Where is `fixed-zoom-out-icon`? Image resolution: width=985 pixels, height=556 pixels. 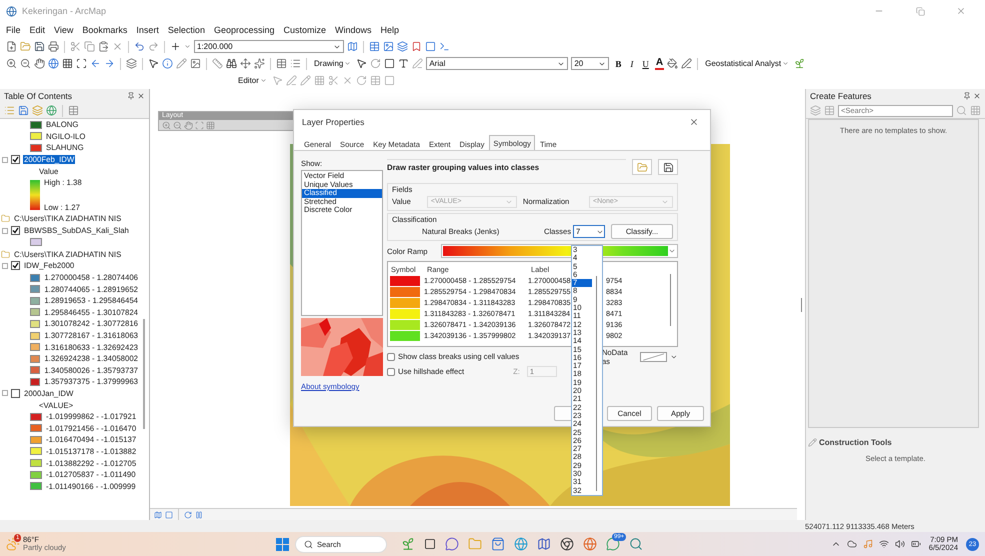 fixed-zoom-out-icon is located at coordinates (81, 63).